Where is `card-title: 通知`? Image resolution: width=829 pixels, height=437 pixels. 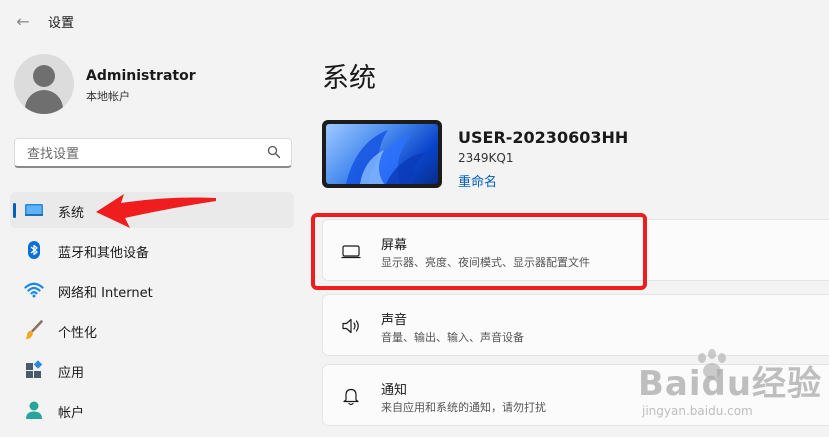 card-title: 通知 is located at coordinates (394, 390).